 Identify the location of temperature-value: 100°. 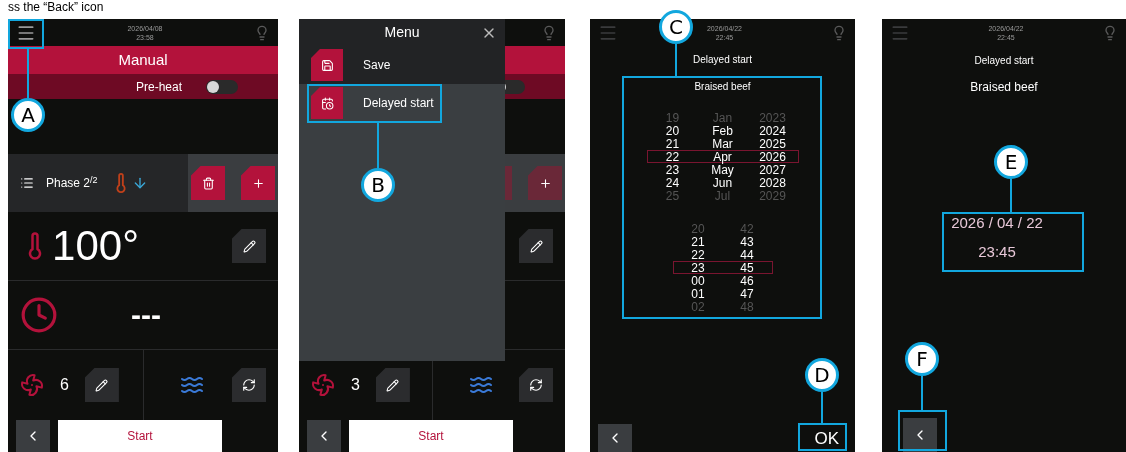
(95, 246).